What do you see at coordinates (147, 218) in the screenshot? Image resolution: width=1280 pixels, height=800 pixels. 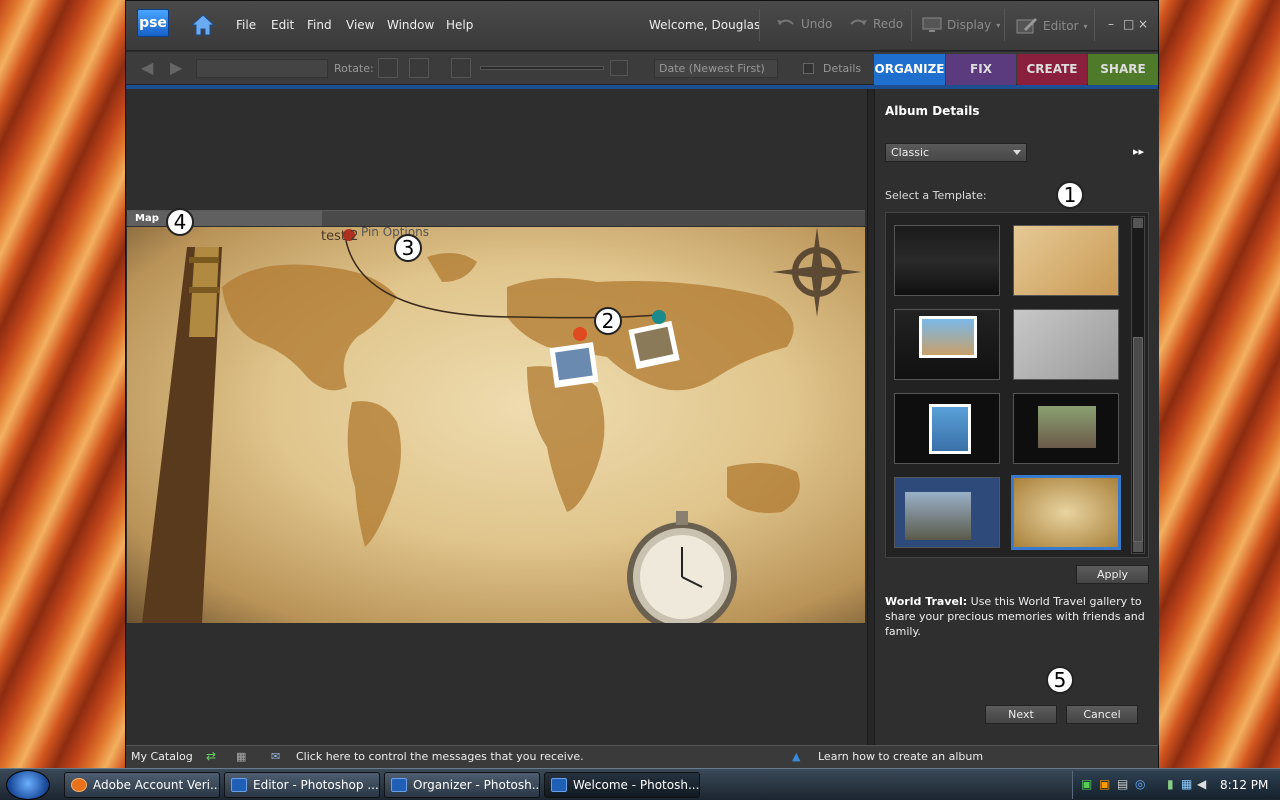 I see `map-title: Map` at bounding box center [147, 218].